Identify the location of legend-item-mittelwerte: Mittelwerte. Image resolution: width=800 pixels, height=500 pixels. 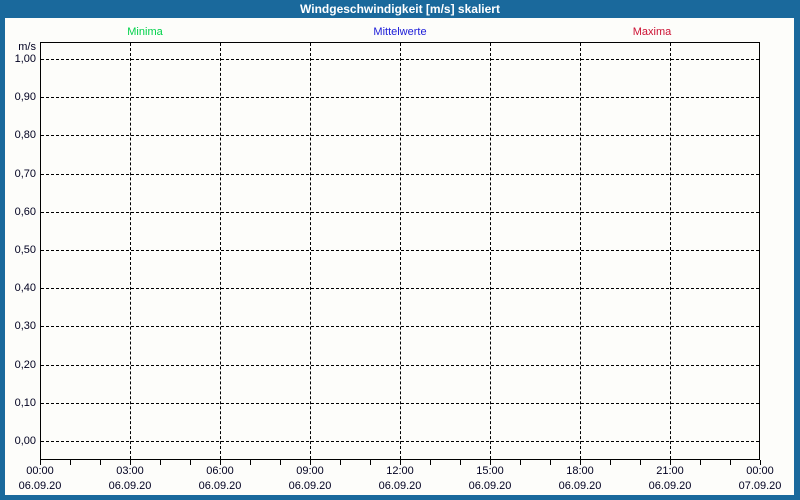
(400, 32).